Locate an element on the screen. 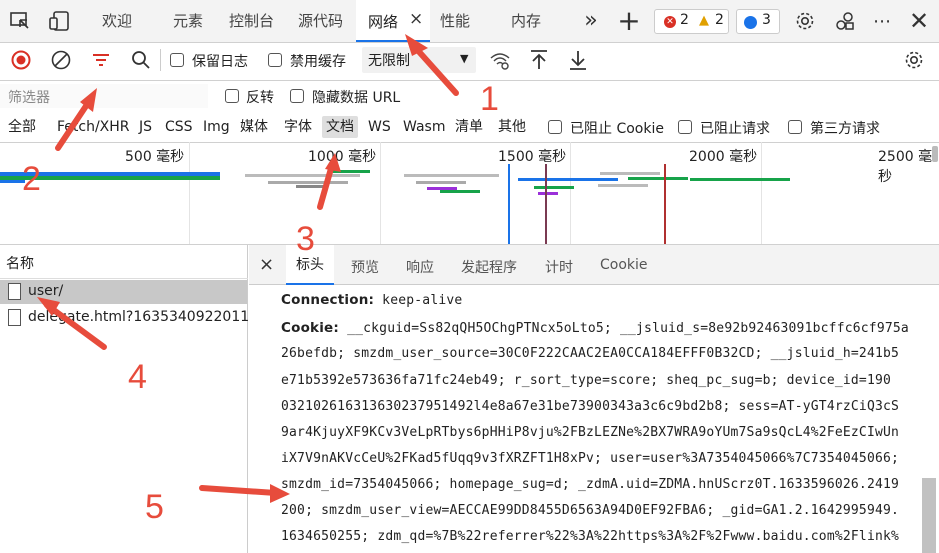 This screenshot has width=939, height=553. type-img: Img is located at coordinates (216, 127).